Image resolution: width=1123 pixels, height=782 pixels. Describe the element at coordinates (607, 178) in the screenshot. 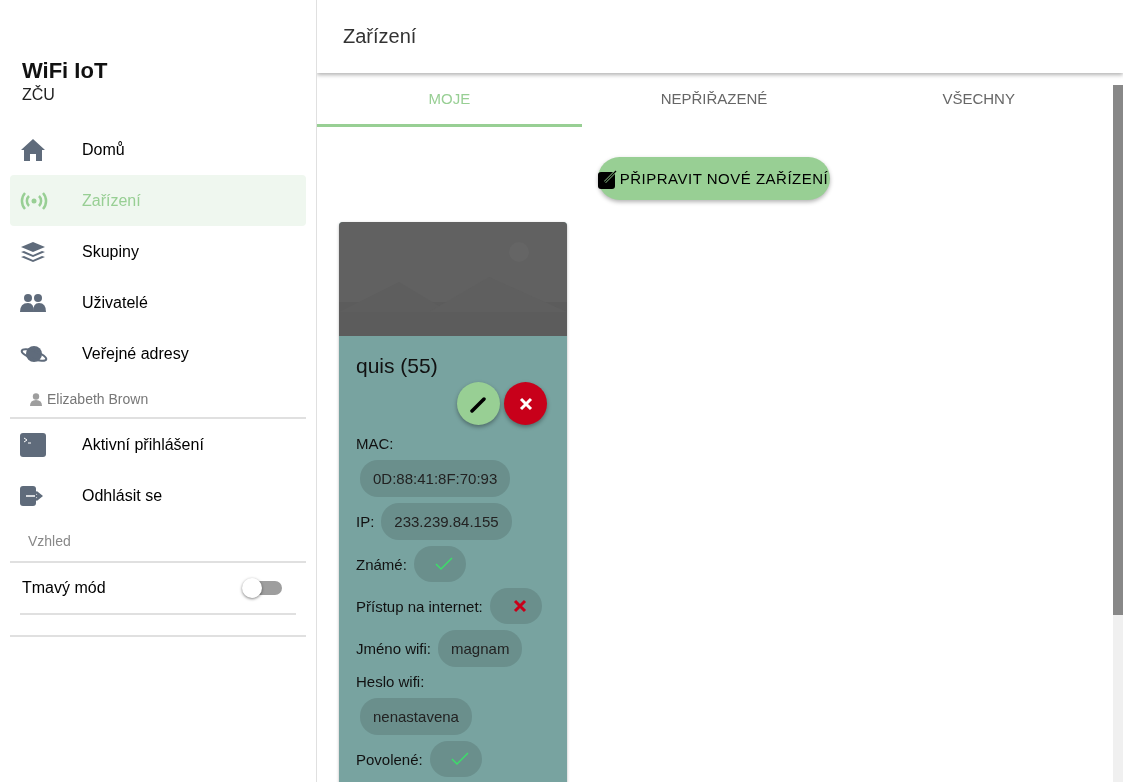

I see `edit-icon` at that location.